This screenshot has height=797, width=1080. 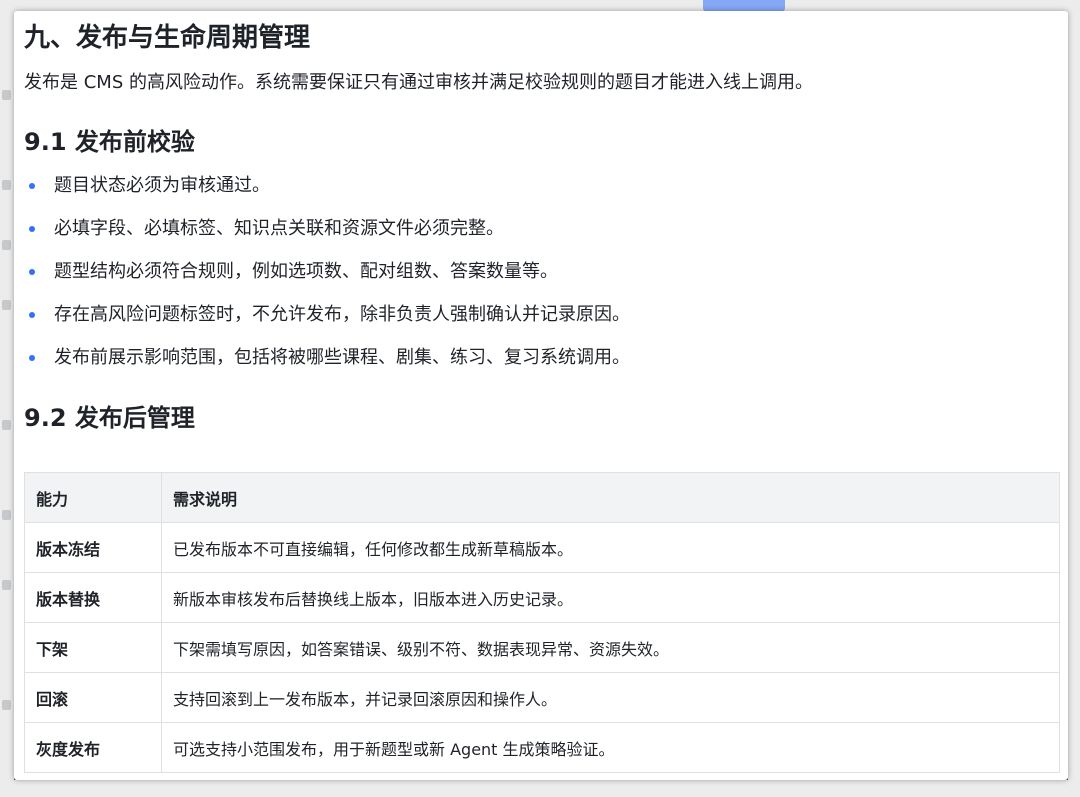 I want to click on section-title: 九、发布与生命周期管理, so click(x=167, y=38).